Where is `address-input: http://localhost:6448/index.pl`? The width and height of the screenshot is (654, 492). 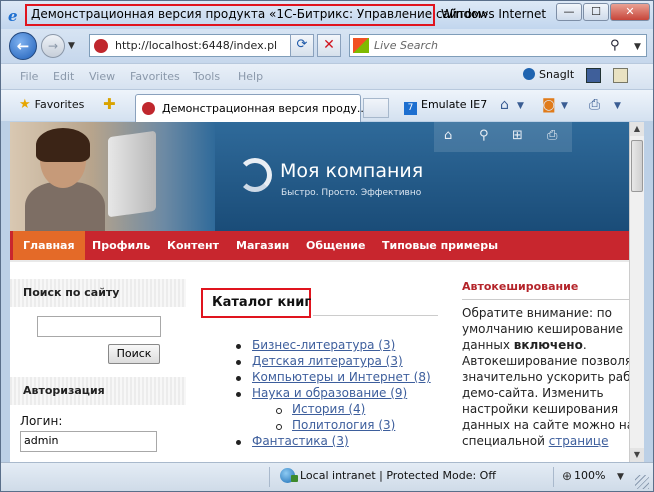
address-input: http://localhost:6448/index.pl is located at coordinates (196, 45).